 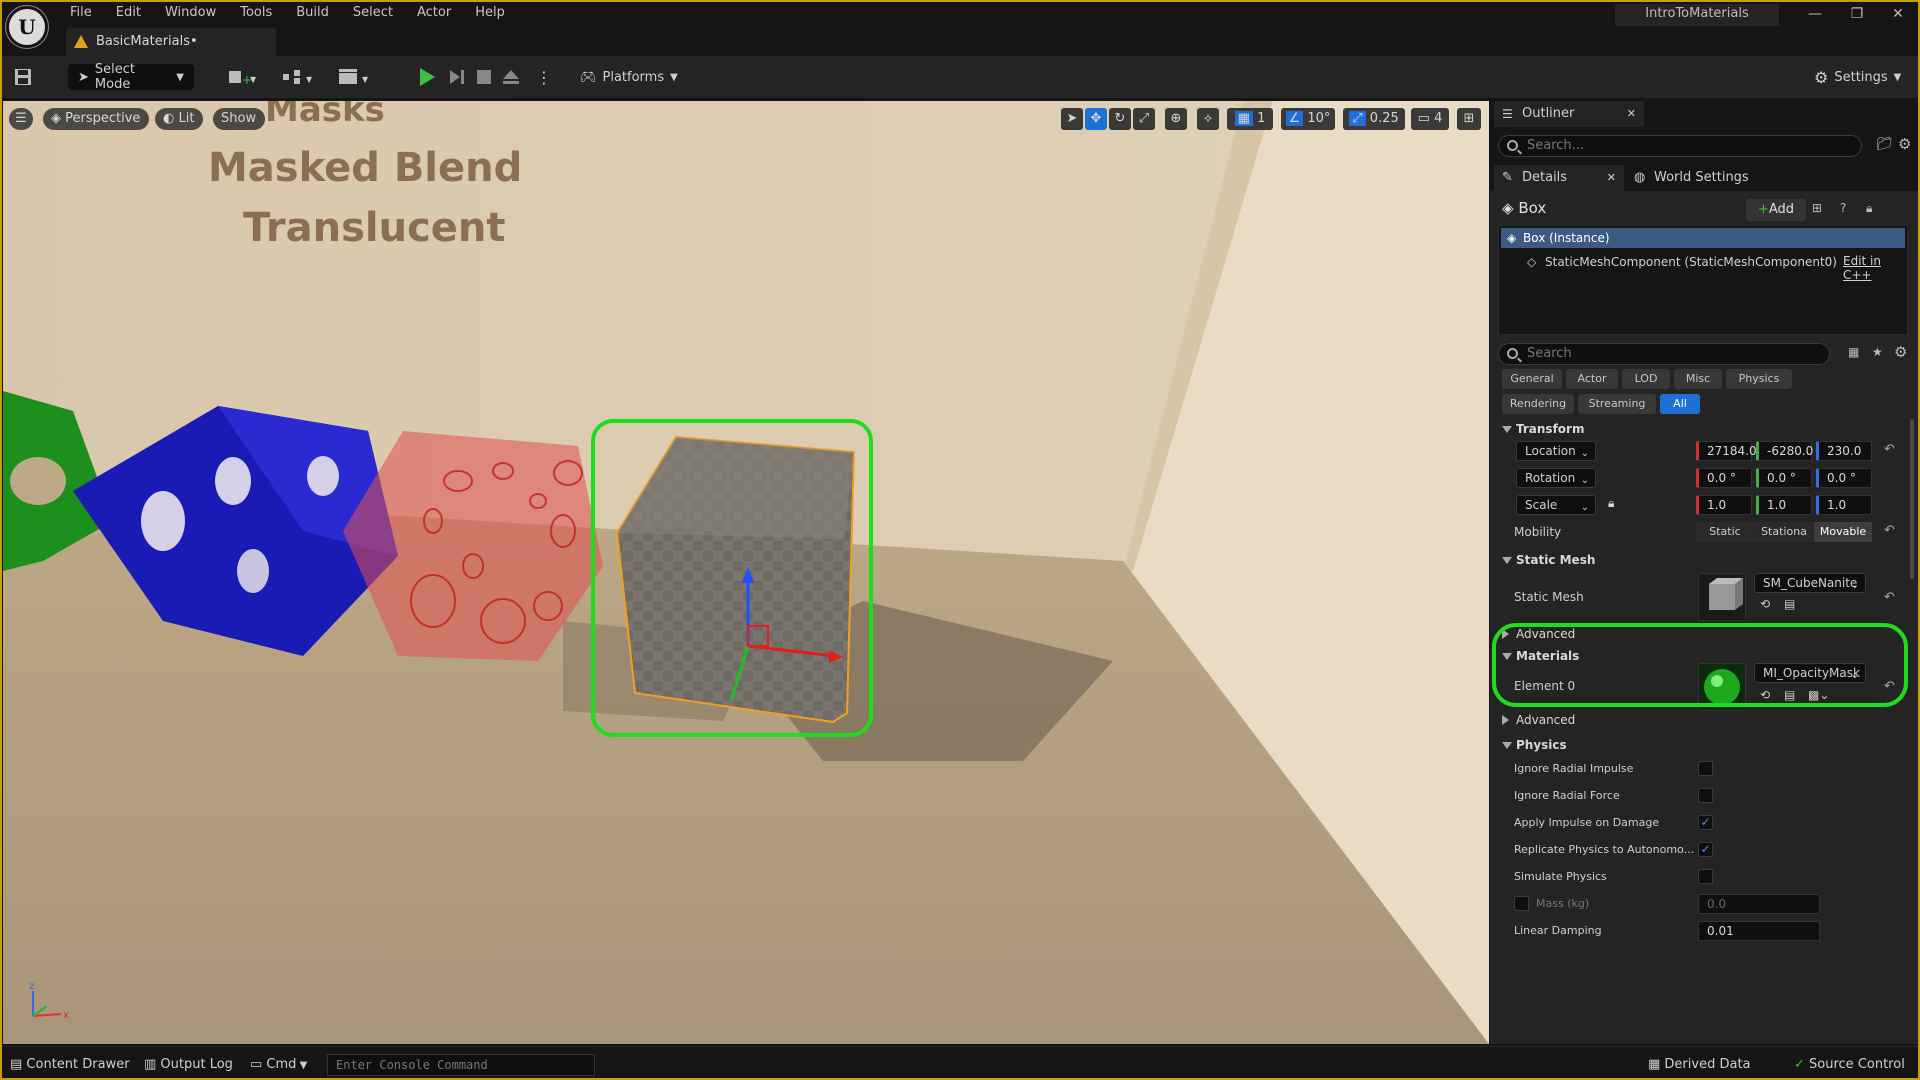 I want to click on surface-snap-icon: ⟡, so click(x=1208, y=119).